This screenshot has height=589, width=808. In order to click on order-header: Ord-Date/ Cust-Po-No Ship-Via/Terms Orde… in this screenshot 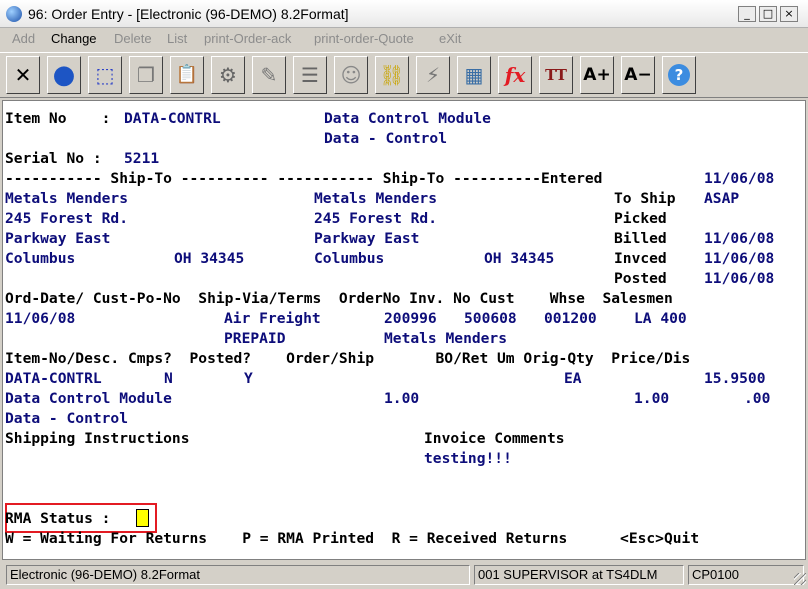, I will do `click(339, 298)`.